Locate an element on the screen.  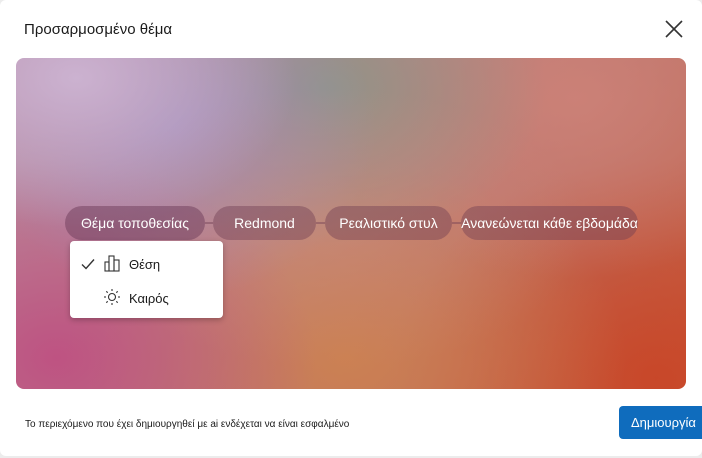
close-button is located at coordinates (674, 29).